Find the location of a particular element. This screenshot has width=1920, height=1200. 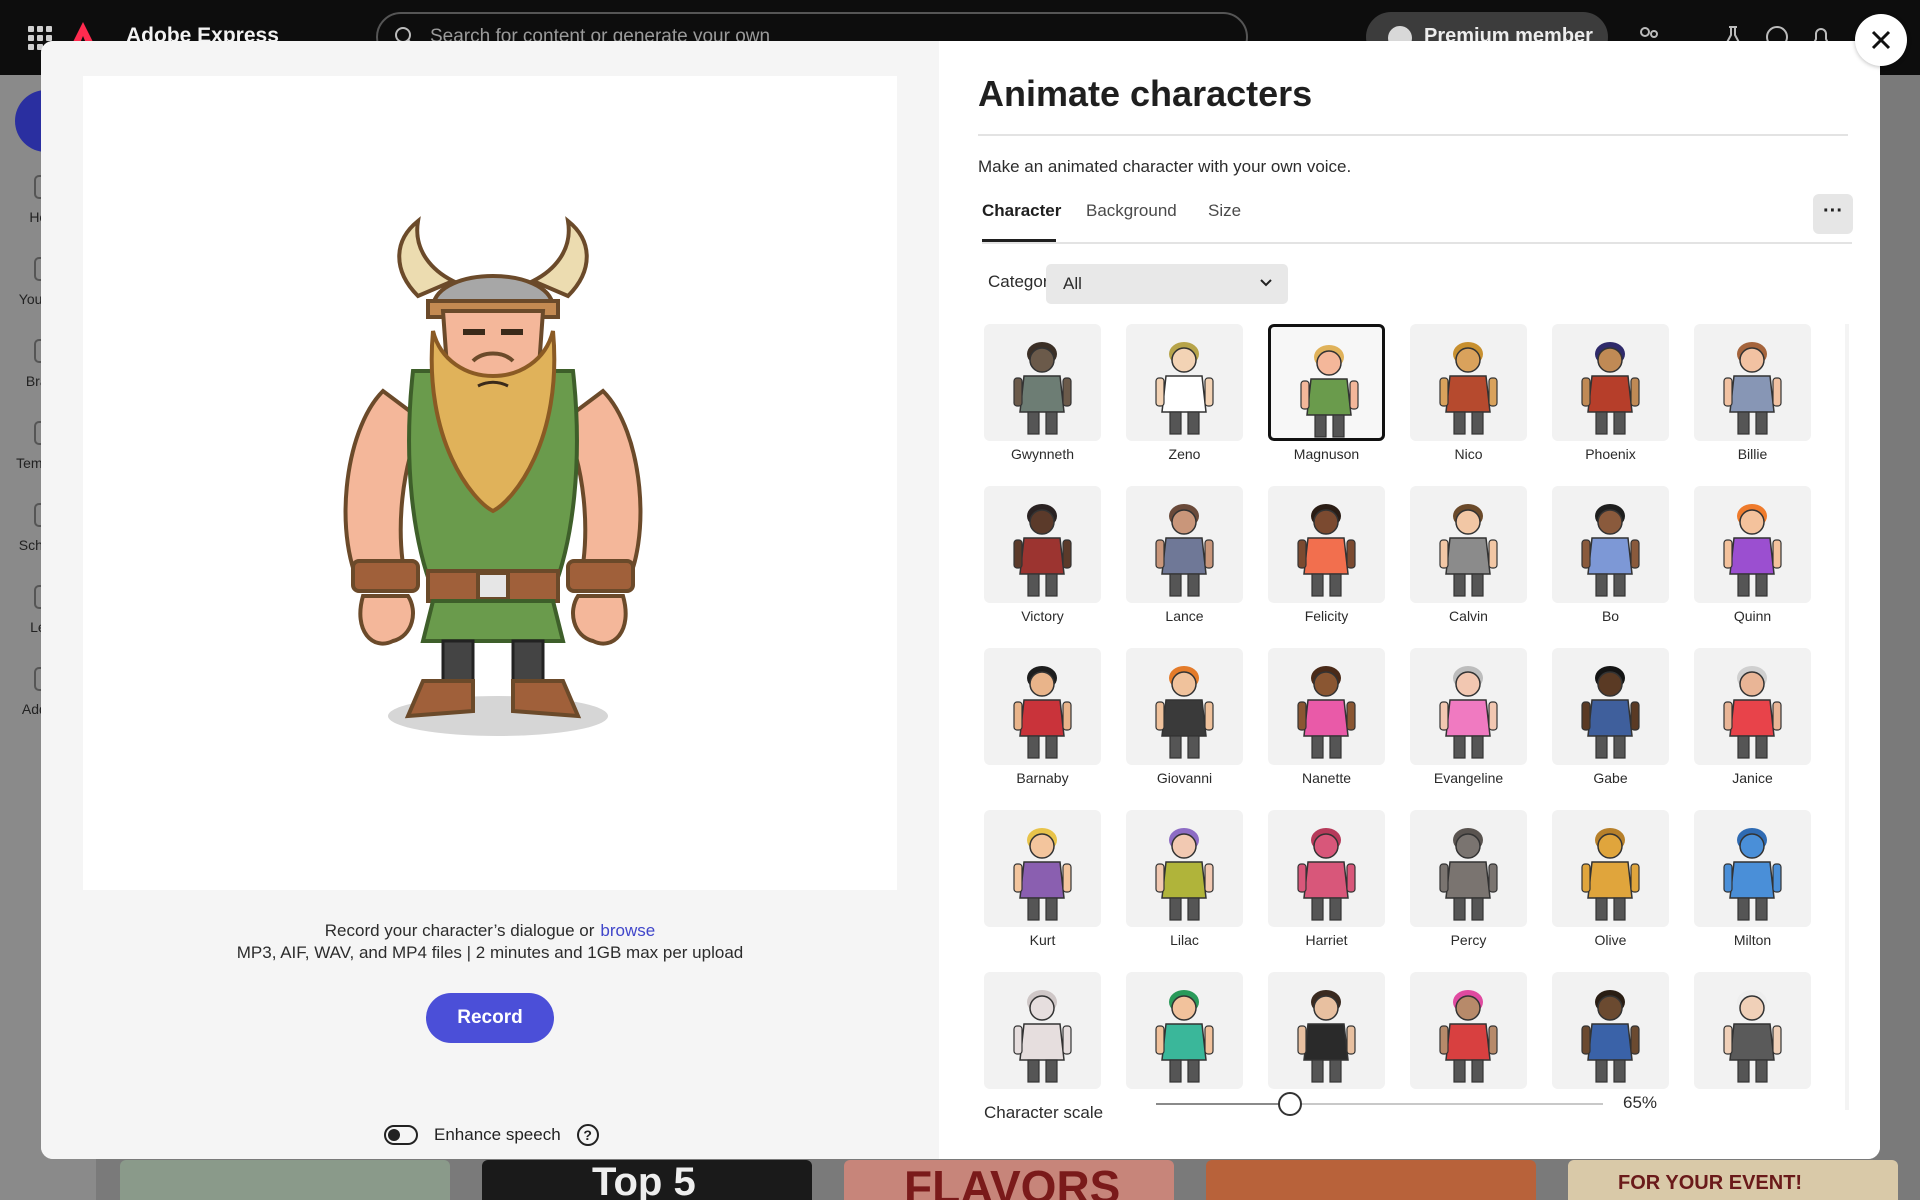

character-scale-value: 65% is located at coordinates (1640, 1102).